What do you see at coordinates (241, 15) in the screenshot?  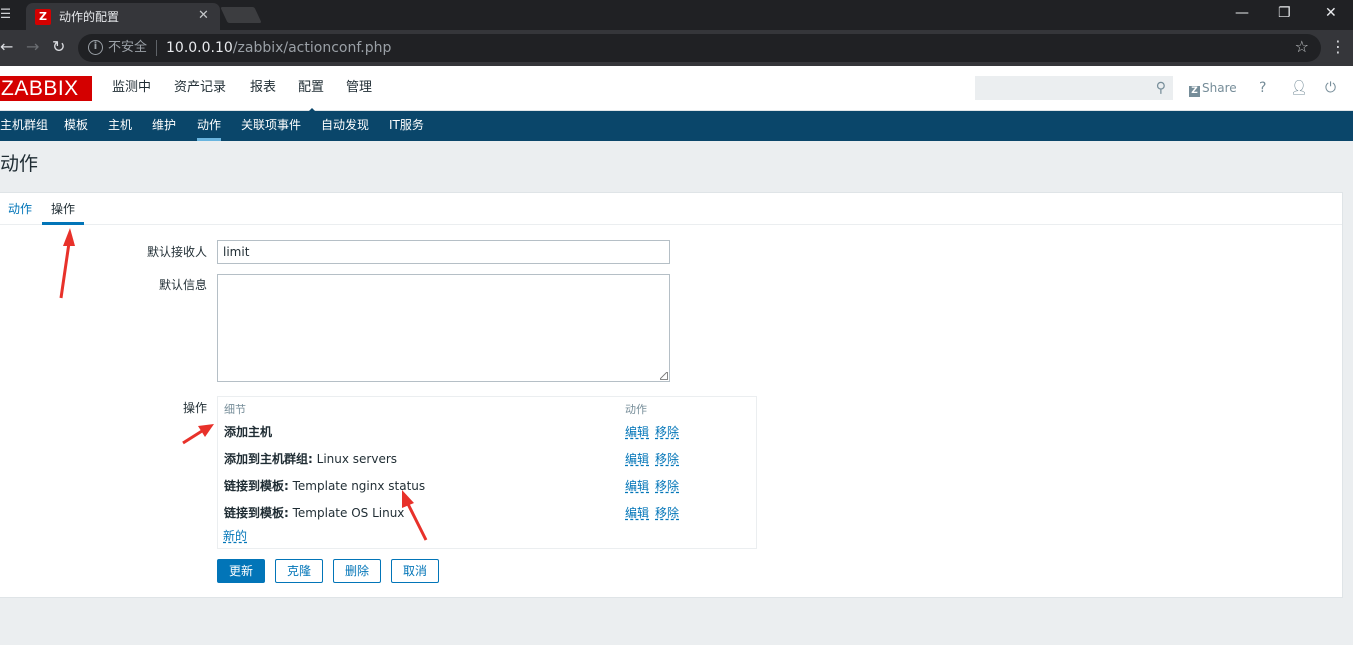 I see `new-tab-button` at bounding box center [241, 15].